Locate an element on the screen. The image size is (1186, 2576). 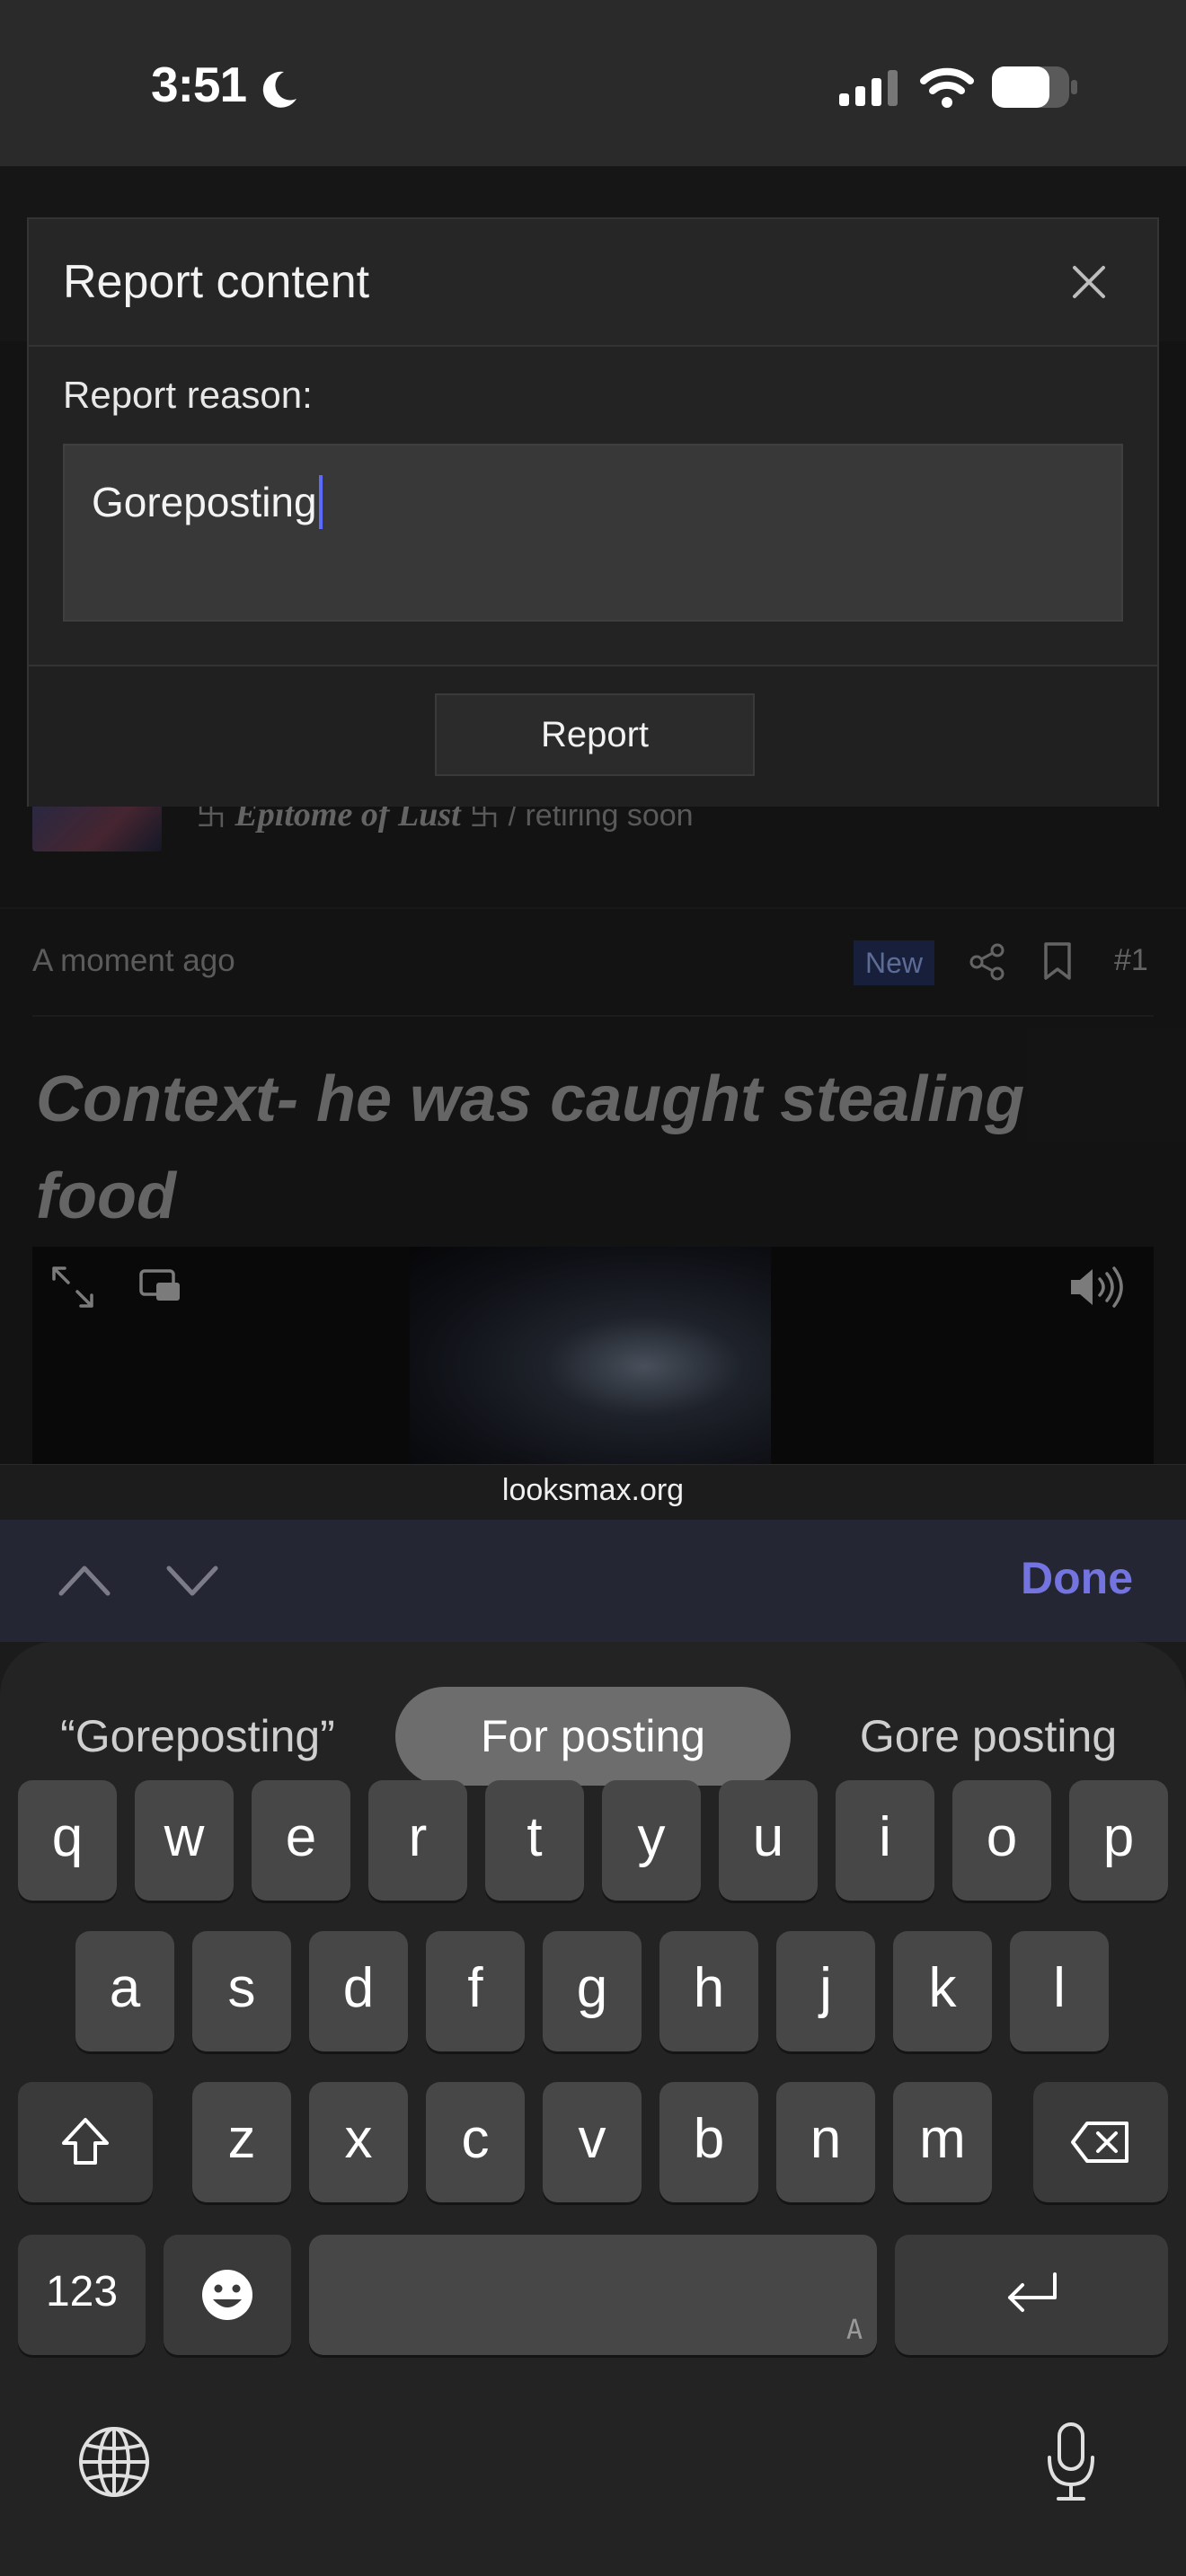
shift-icon is located at coordinates (85, 2141).